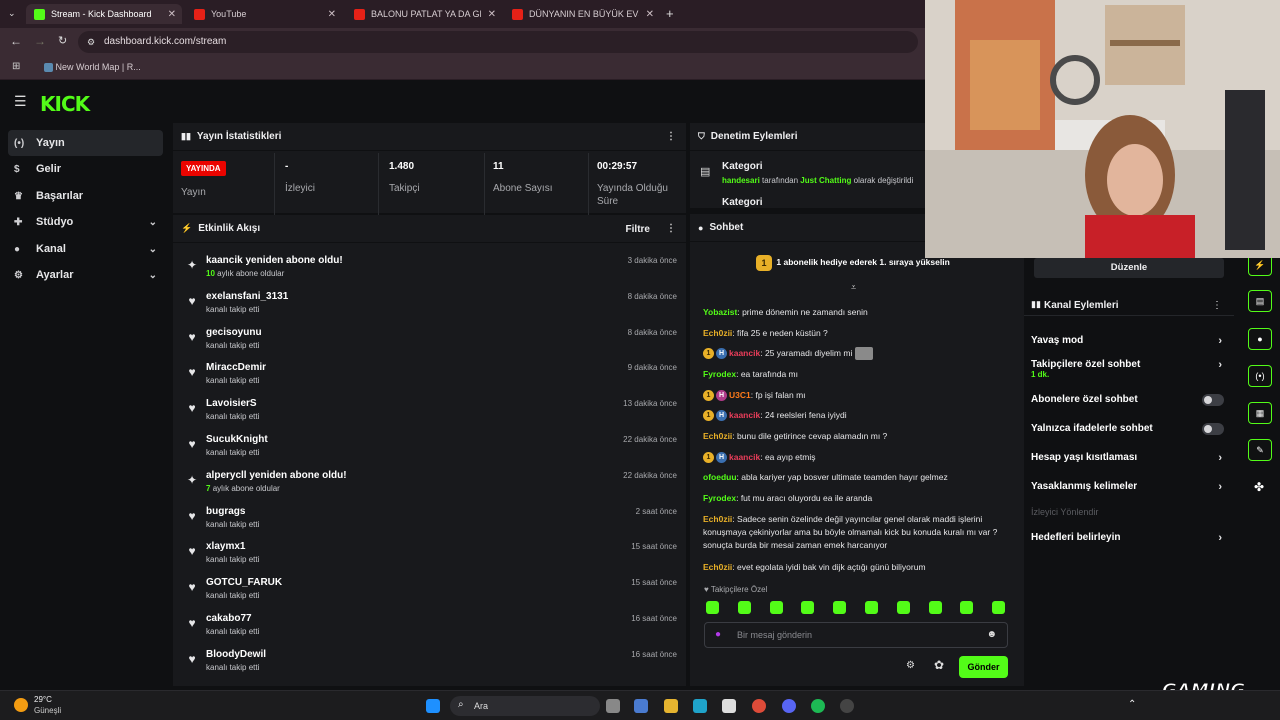 The width and height of the screenshot is (1280, 720). What do you see at coordinates (433, 184) in the screenshot?
I see `stat-followers: 1.480 Takipçi` at bounding box center [433, 184].